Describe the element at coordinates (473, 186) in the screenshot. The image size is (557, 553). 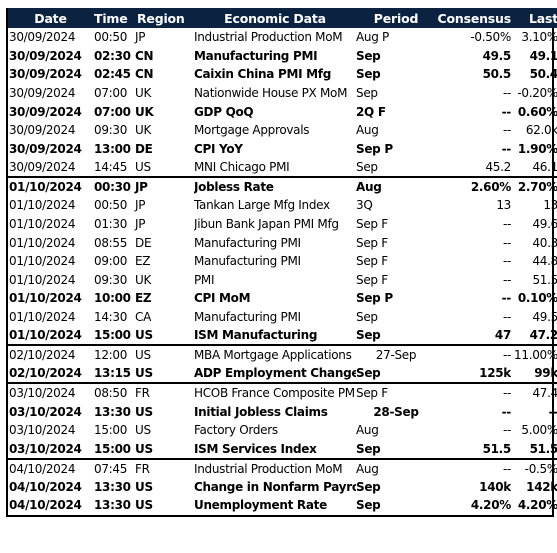
I see `cell-consensus: 2.60%` at that location.